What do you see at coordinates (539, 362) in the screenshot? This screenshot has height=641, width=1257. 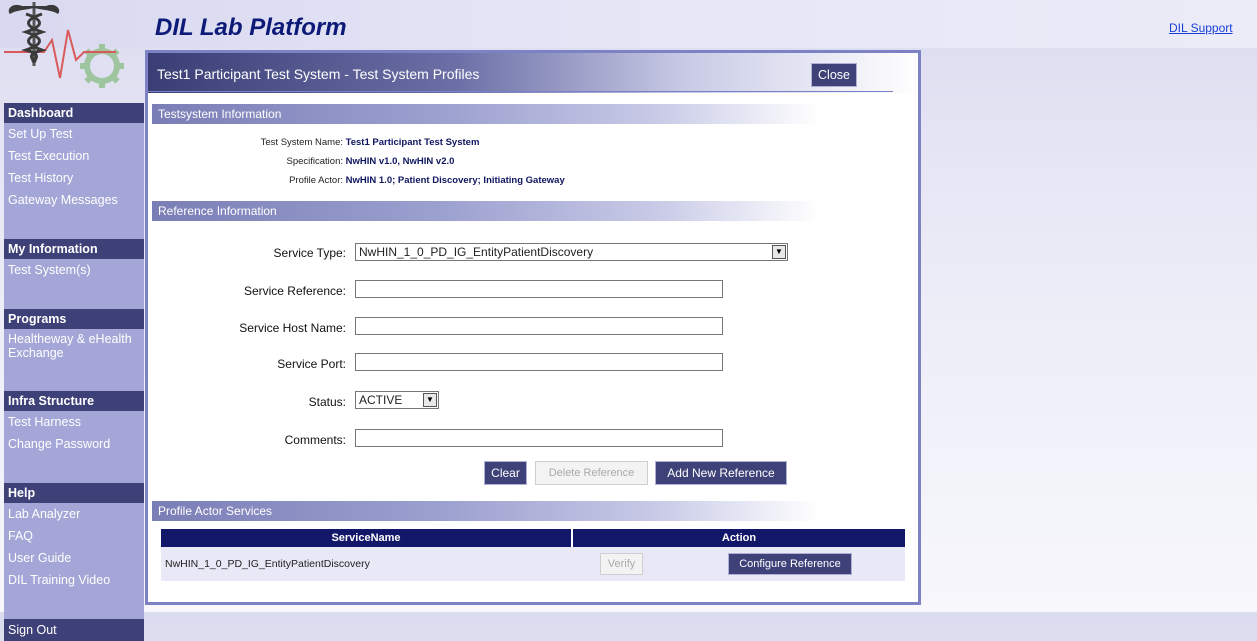 I see `service-port-input` at bounding box center [539, 362].